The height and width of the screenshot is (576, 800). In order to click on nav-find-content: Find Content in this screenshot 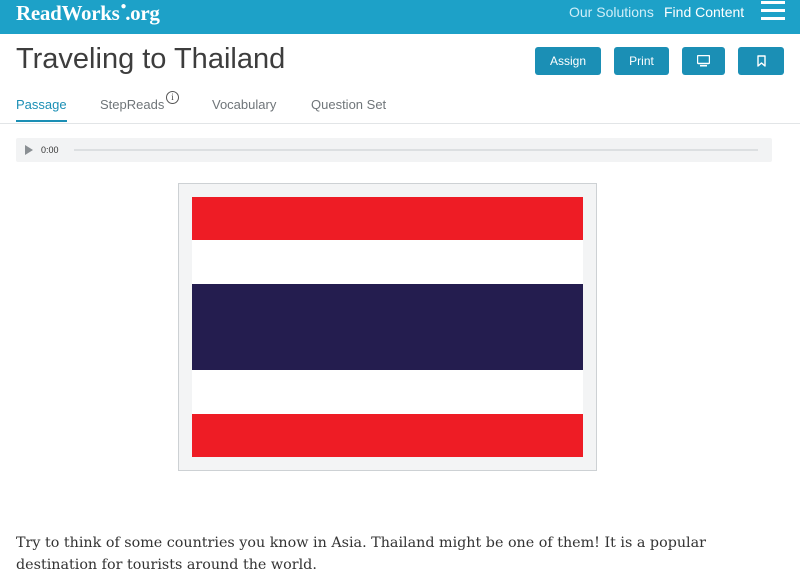, I will do `click(704, 12)`.